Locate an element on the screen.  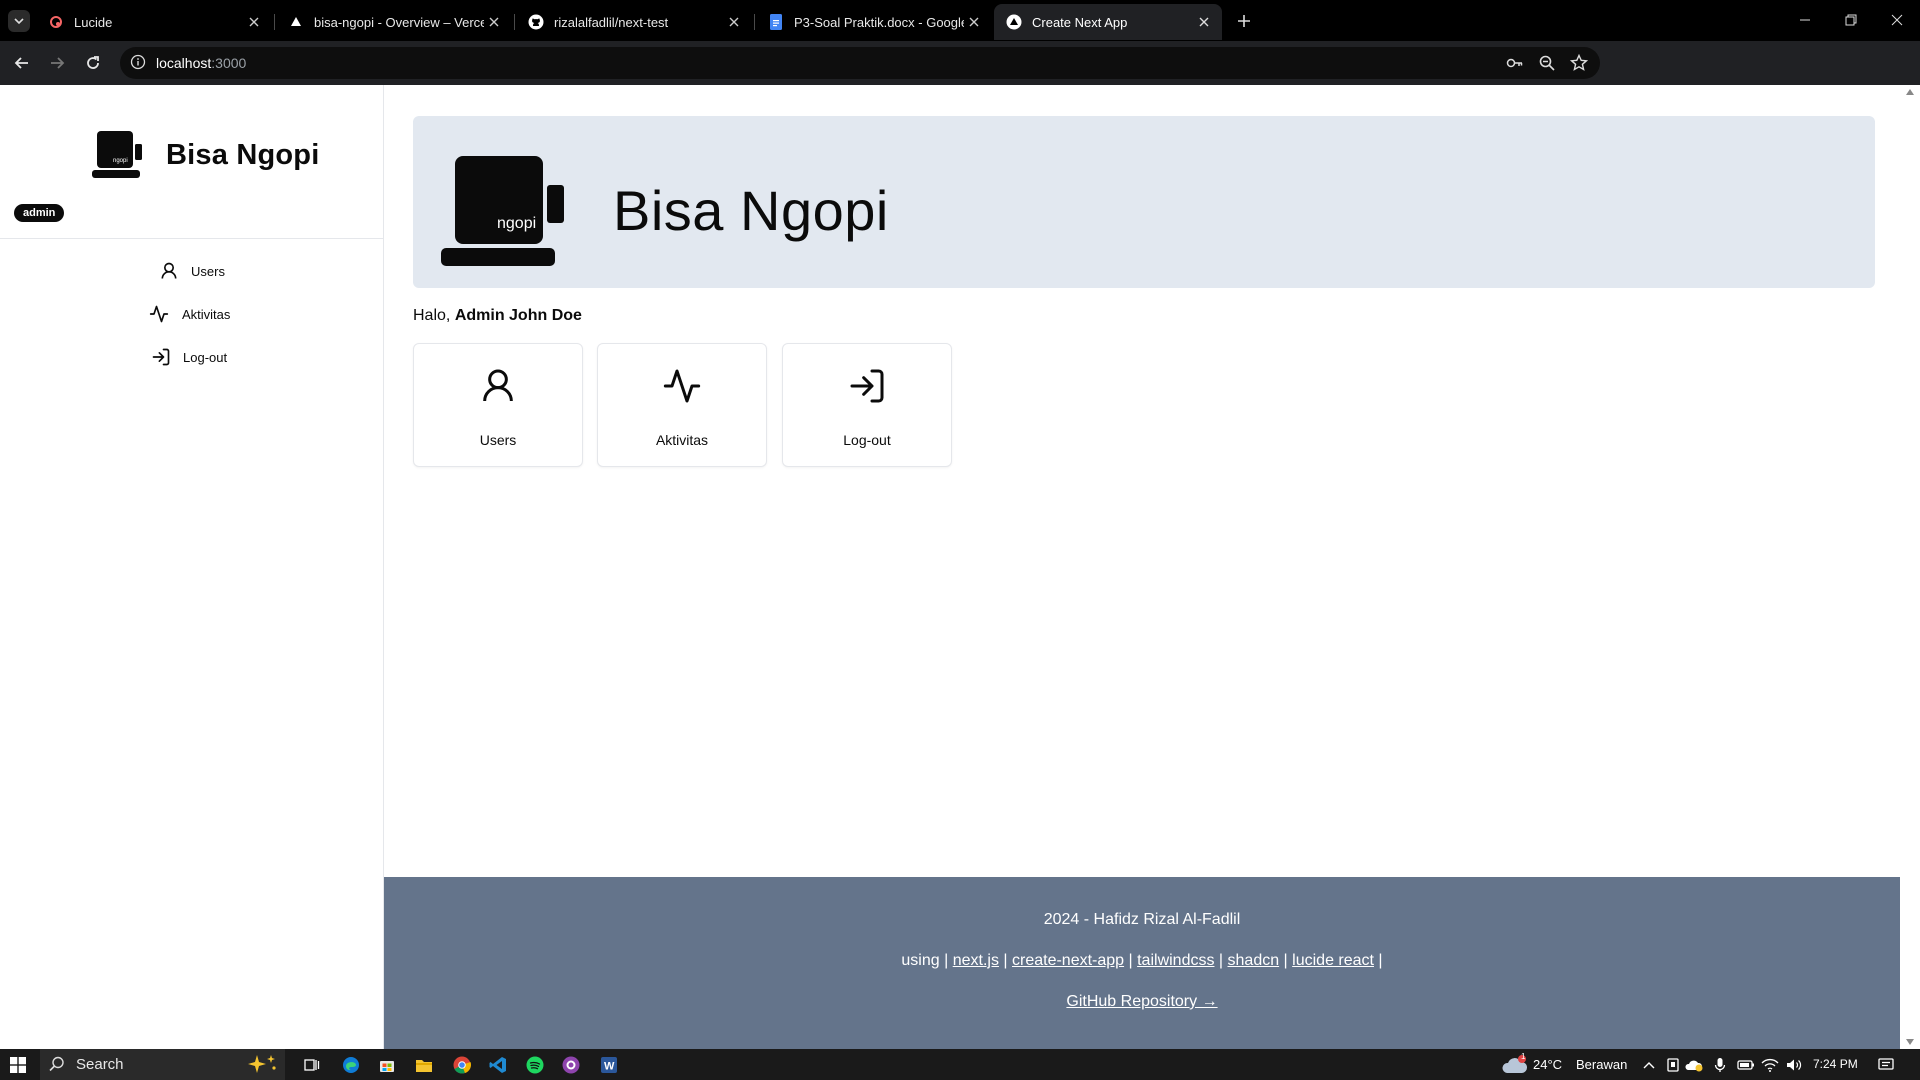
microphone-icon is located at coordinates (1720, 1065).